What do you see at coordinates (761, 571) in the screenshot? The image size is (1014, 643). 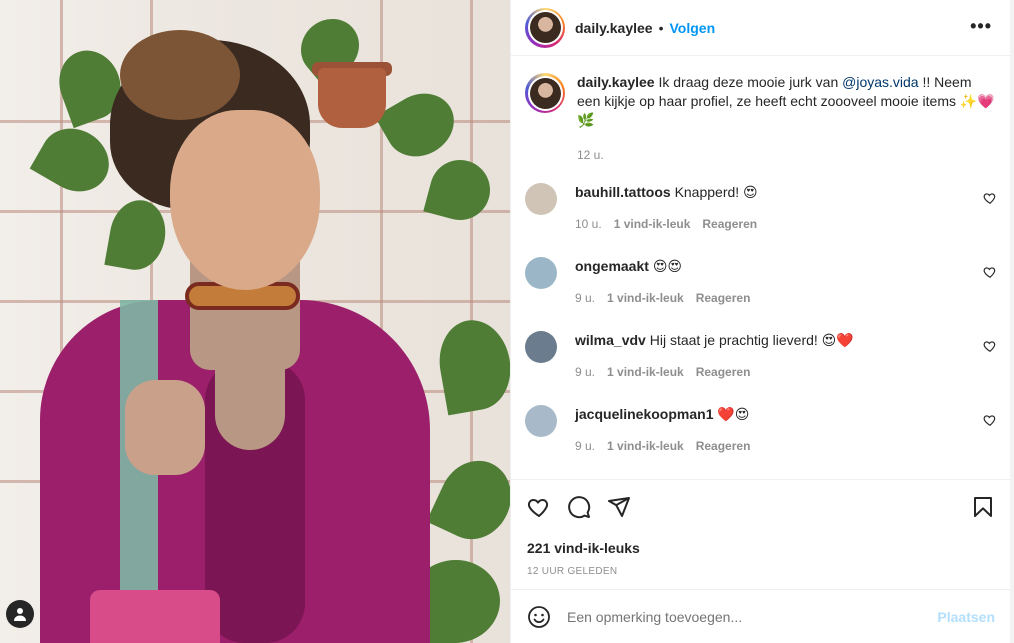 I see `post-timestamp: 12 UUR GELEDEN` at bounding box center [761, 571].